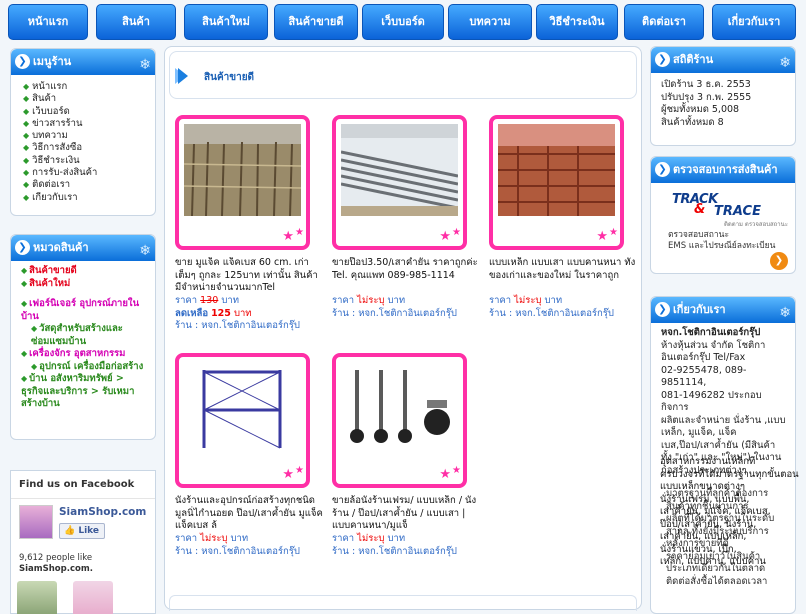  Describe the element at coordinates (85, 112) in the screenshot. I see `menu-item-webboard: ◆ เว็บบอร์ด` at that location.